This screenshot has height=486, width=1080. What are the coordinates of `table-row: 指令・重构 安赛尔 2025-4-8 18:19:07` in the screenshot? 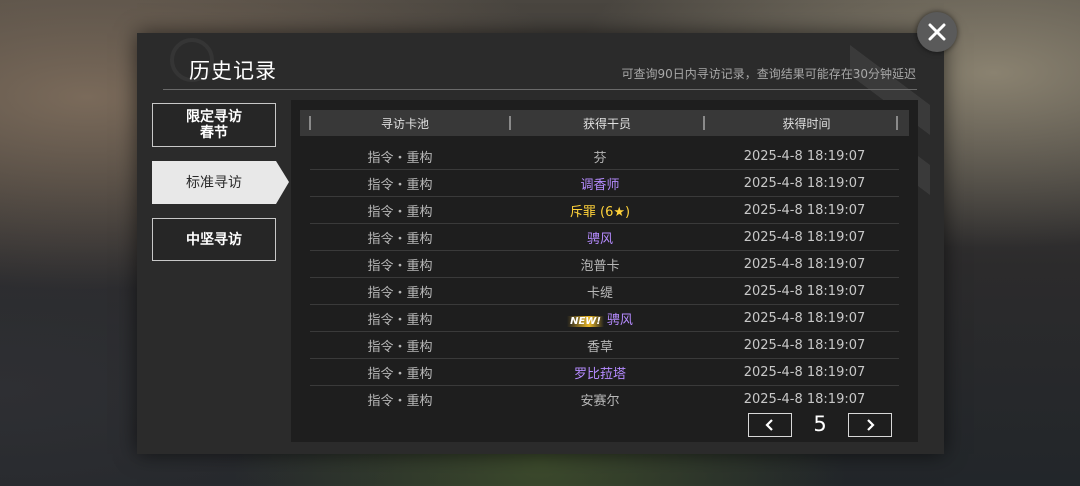 It's located at (604, 399).